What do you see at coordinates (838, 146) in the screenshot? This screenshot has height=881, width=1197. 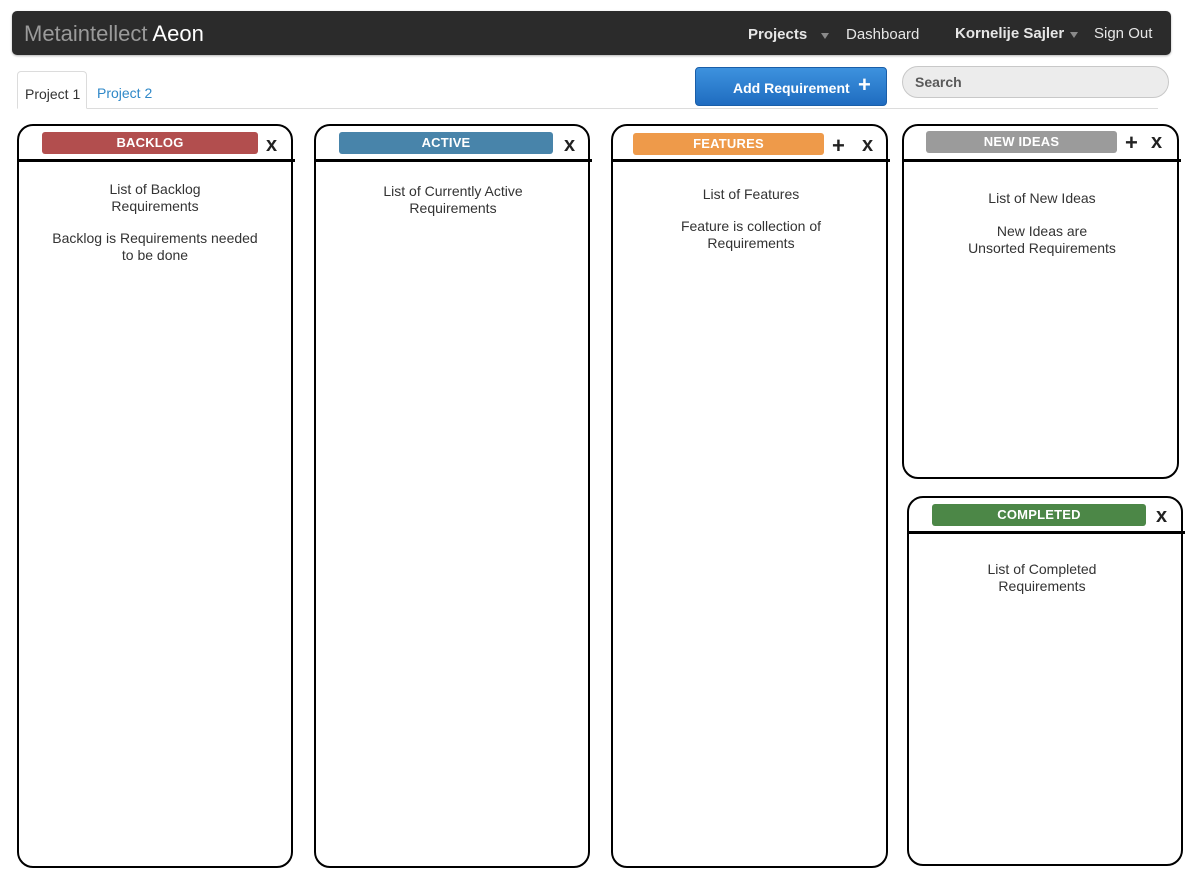 I see `features-add-icon: +` at bounding box center [838, 146].